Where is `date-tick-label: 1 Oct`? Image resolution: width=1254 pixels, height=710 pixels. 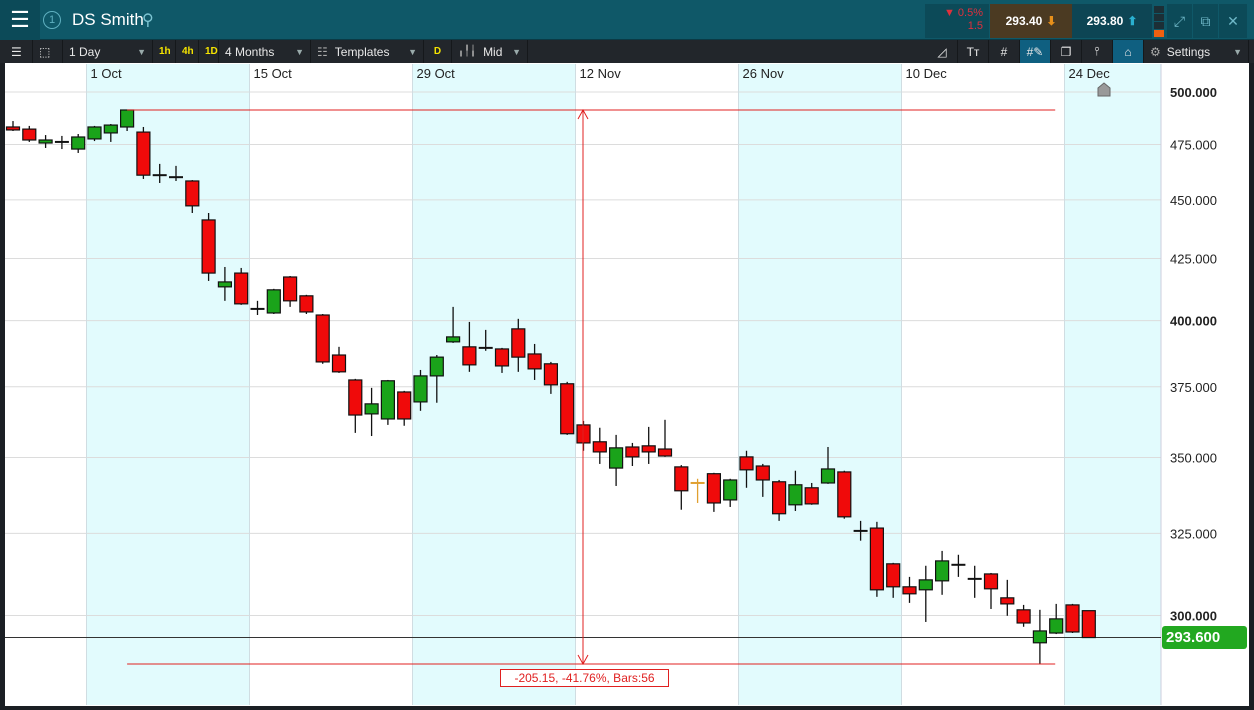 date-tick-label: 1 Oct is located at coordinates (106, 73).